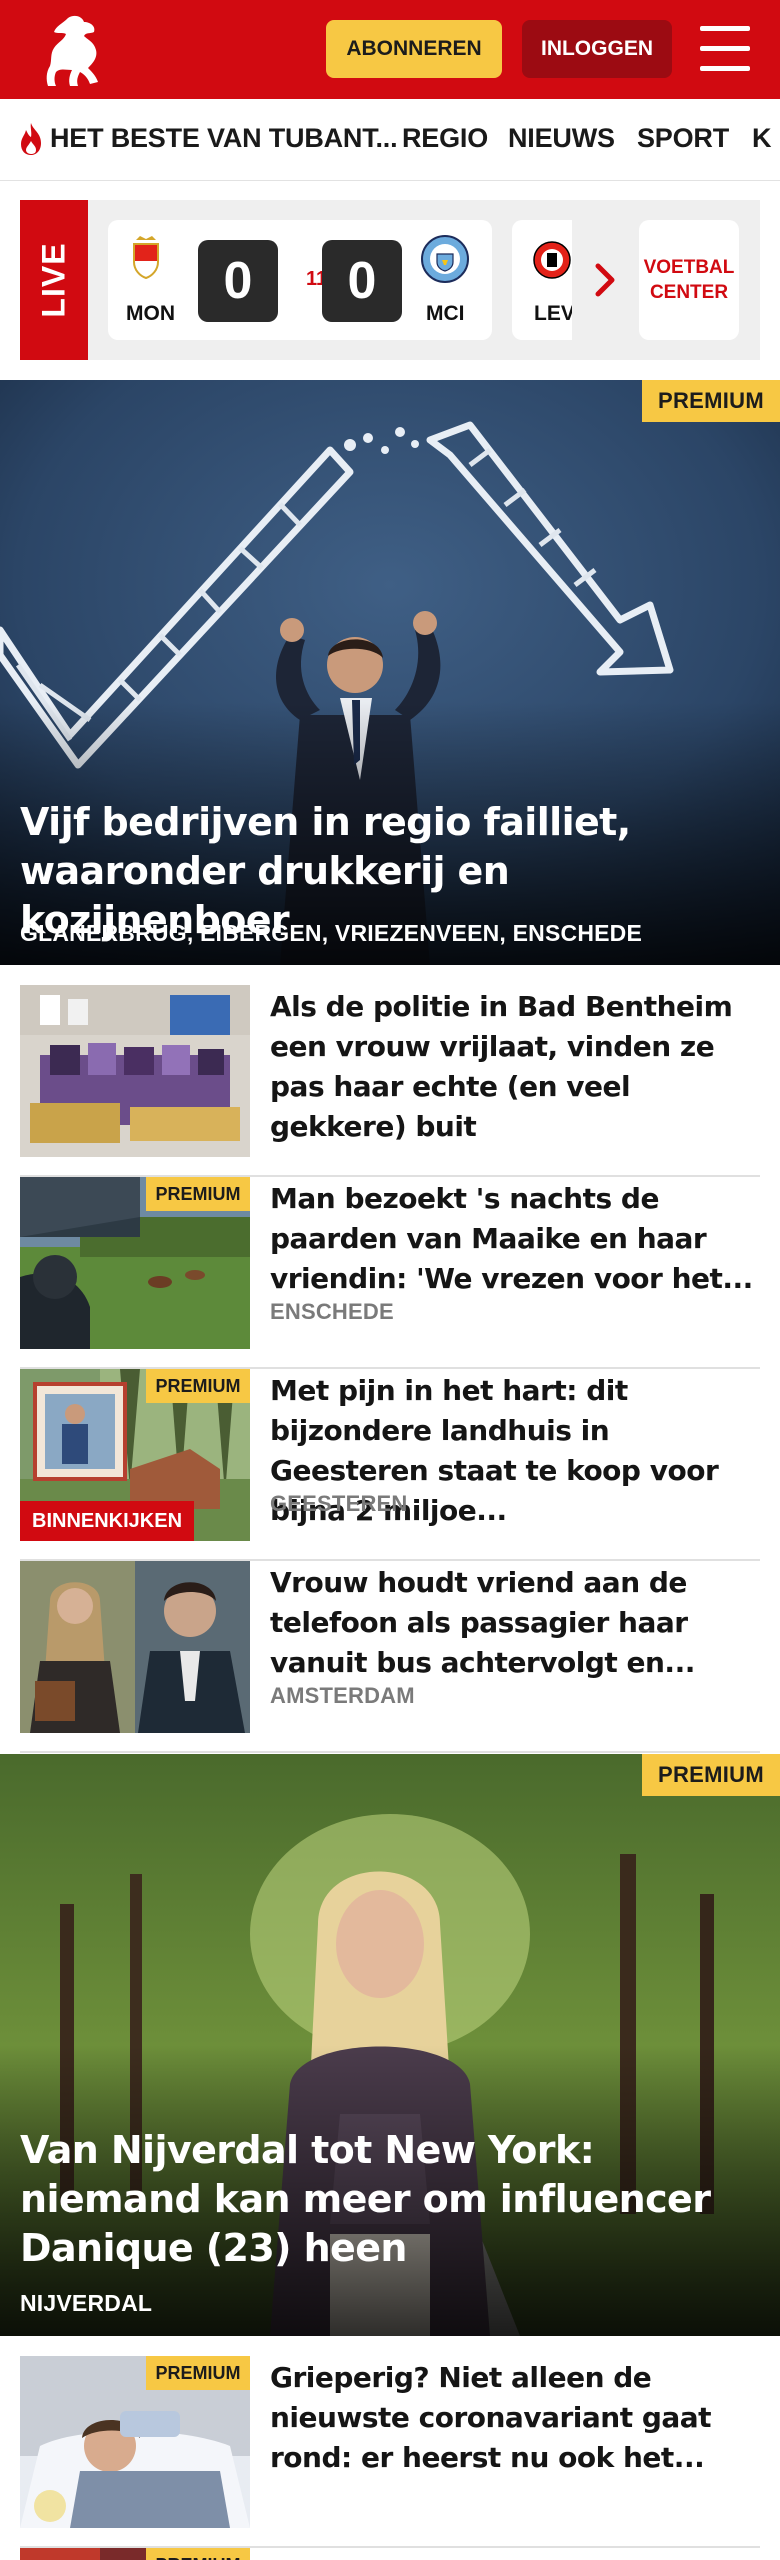 The image size is (780, 2560). Describe the element at coordinates (362, 281) in the screenshot. I see `away-score: 0` at that location.